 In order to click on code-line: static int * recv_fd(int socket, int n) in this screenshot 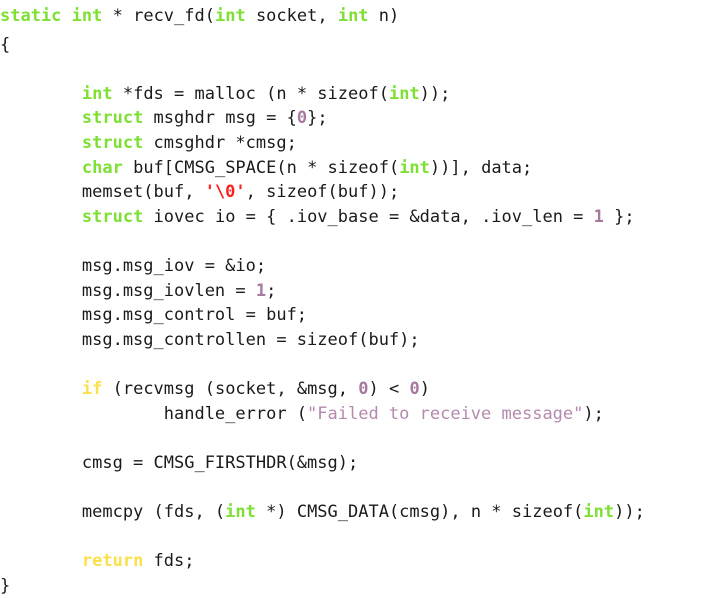, I will do `click(357, 16)`.